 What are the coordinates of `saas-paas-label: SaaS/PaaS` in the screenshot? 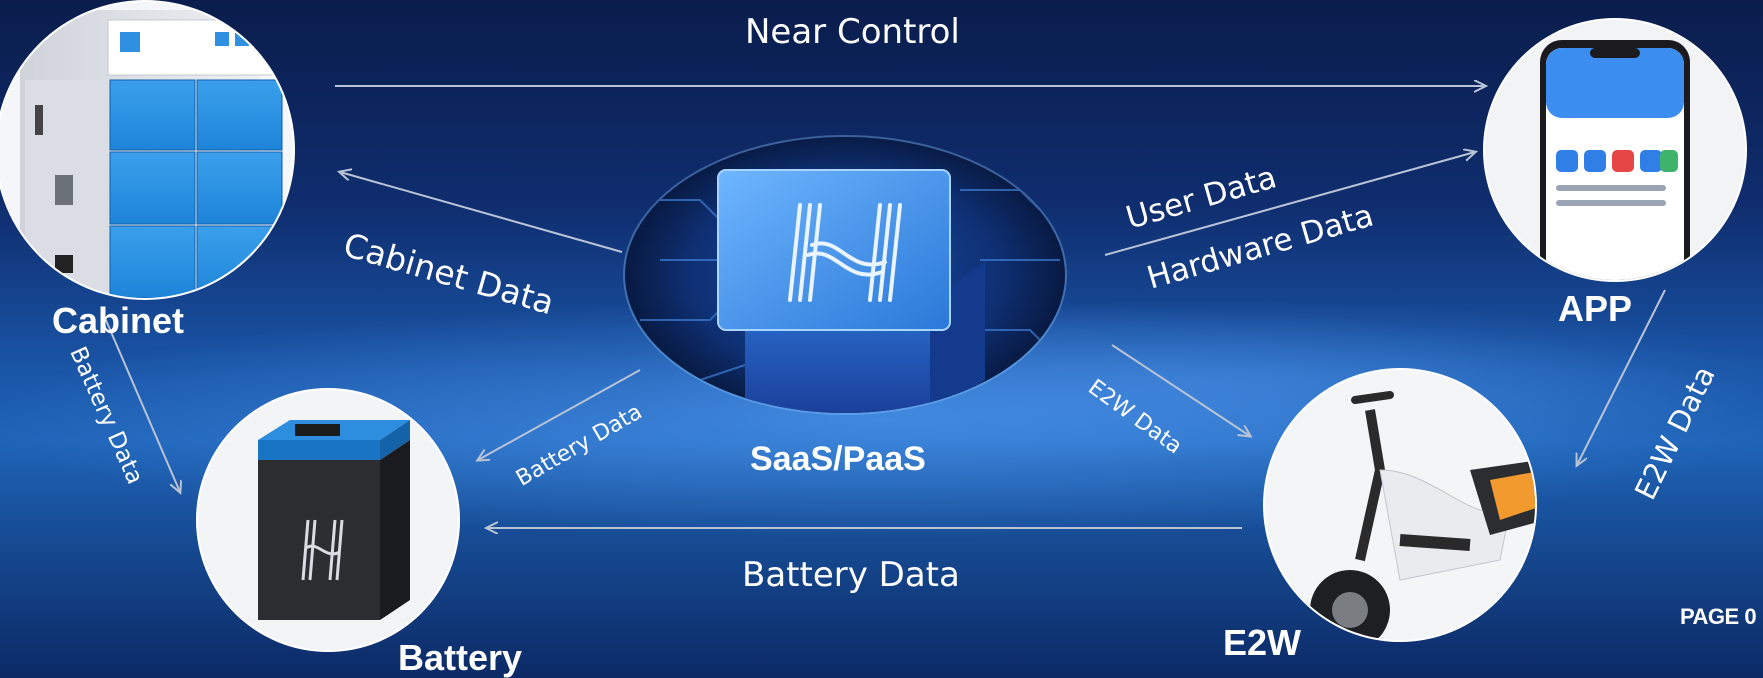 It's located at (838, 459).